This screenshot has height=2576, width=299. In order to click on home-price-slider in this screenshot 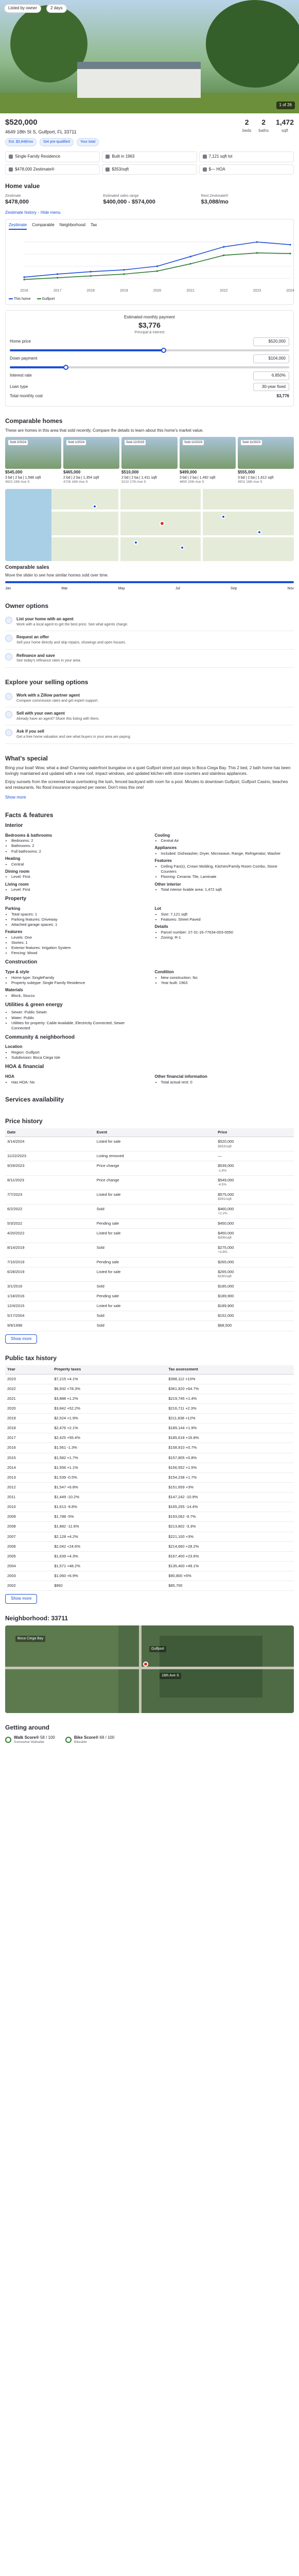, I will do `click(150, 350)`.